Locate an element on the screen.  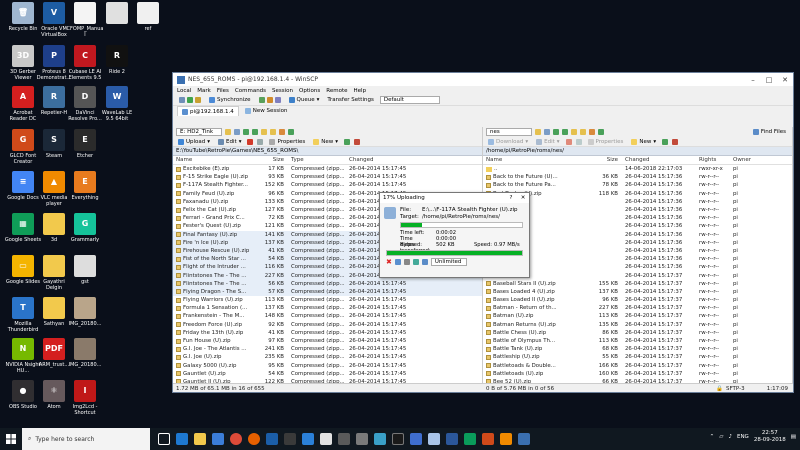
firefox-icon is located at coordinates (254, 439).